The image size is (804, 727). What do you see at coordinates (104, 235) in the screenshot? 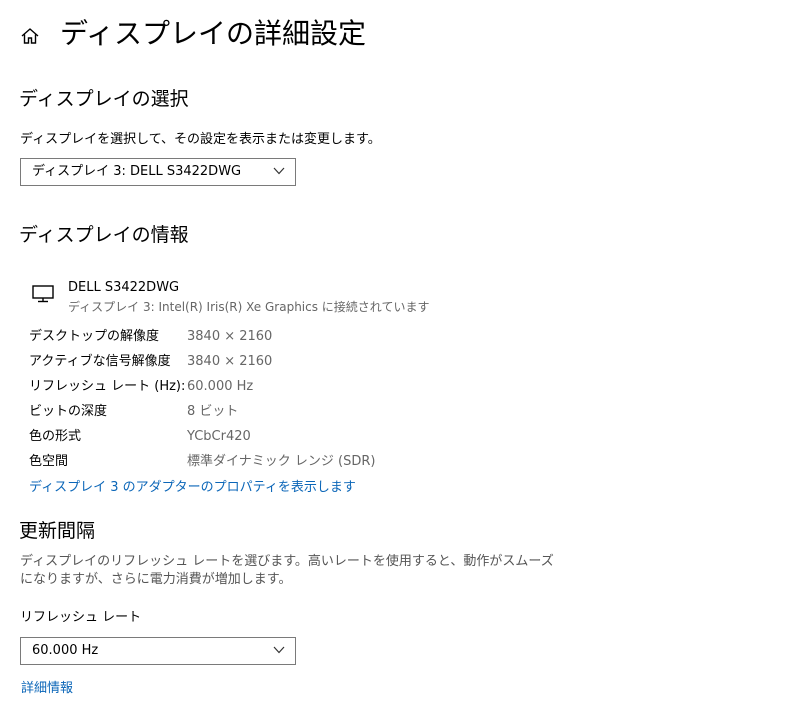
I see `display-info-heading: ディスプレイの情報` at bounding box center [104, 235].